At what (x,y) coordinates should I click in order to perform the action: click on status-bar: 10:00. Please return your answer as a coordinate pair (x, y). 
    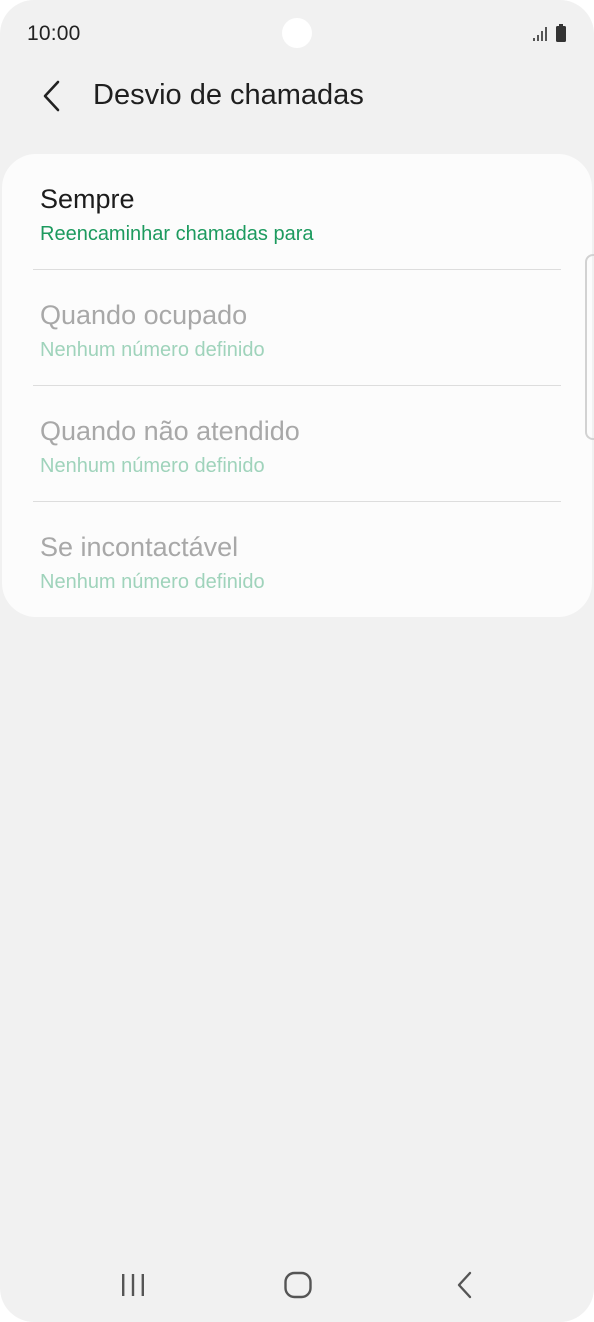
    Looking at the image, I should click on (297, 33).